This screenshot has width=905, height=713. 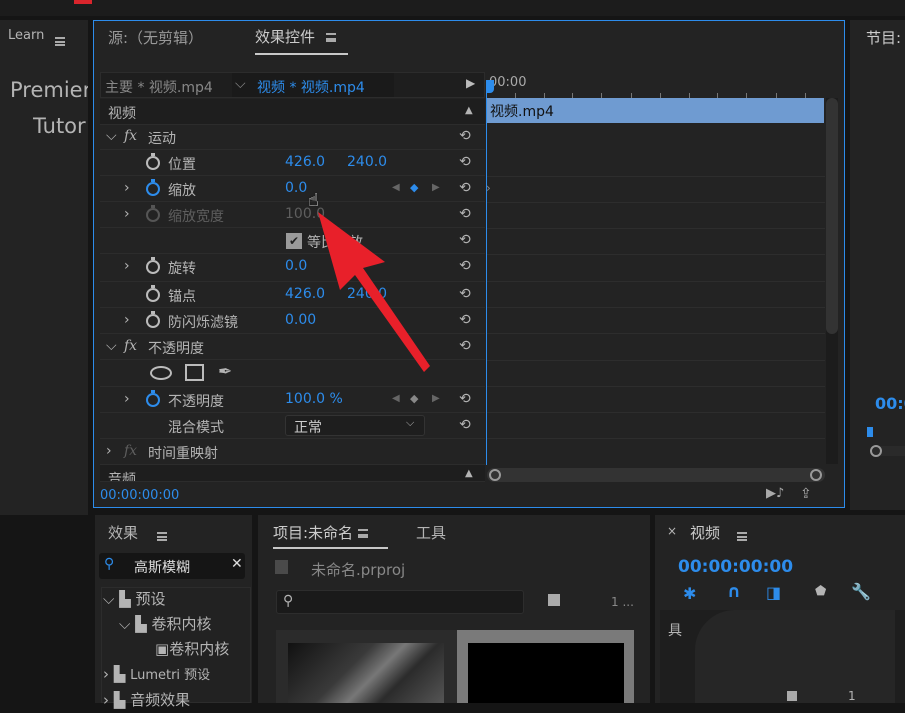 What do you see at coordinates (313, 200) in the screenshot?
I see `hand-cursor-icon: ☝` at bounding box center [313, 200].